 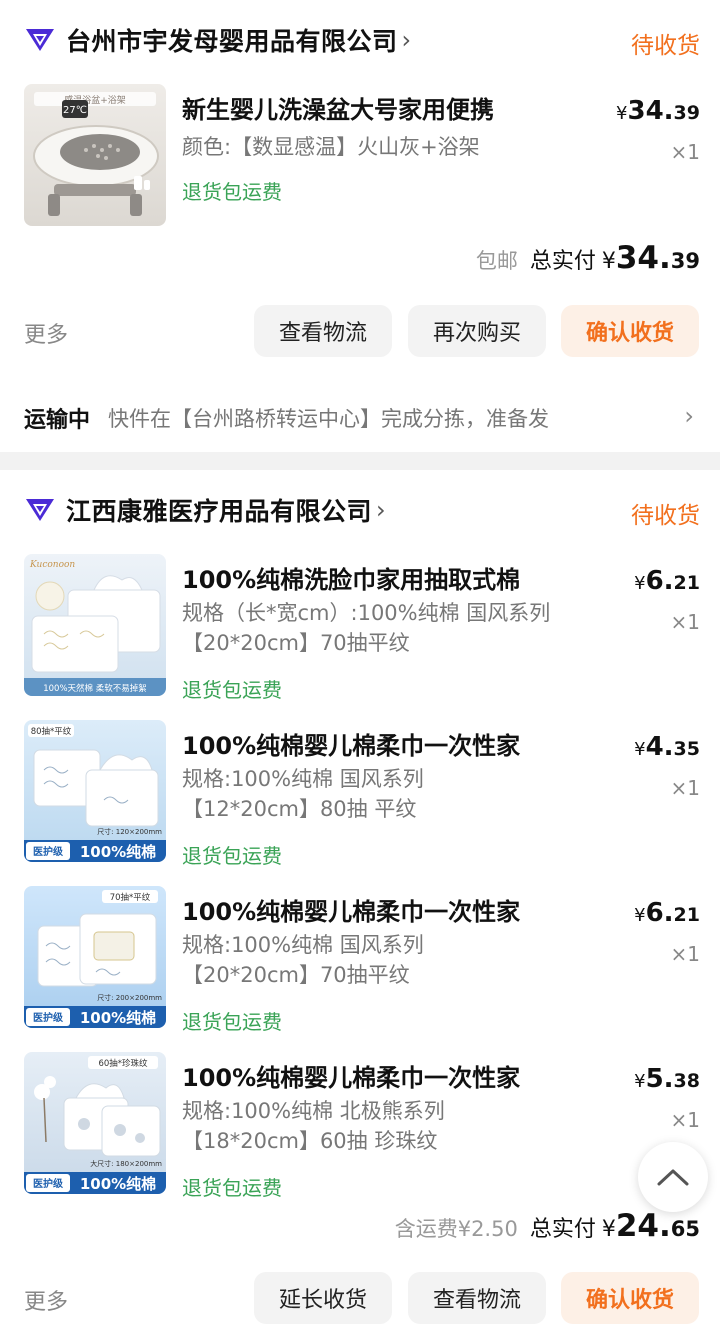 I want to click on product-spec: 规格:100%纯棉 国风系列【12*20cm】80抽 平纹, so click(x=303, y=794).